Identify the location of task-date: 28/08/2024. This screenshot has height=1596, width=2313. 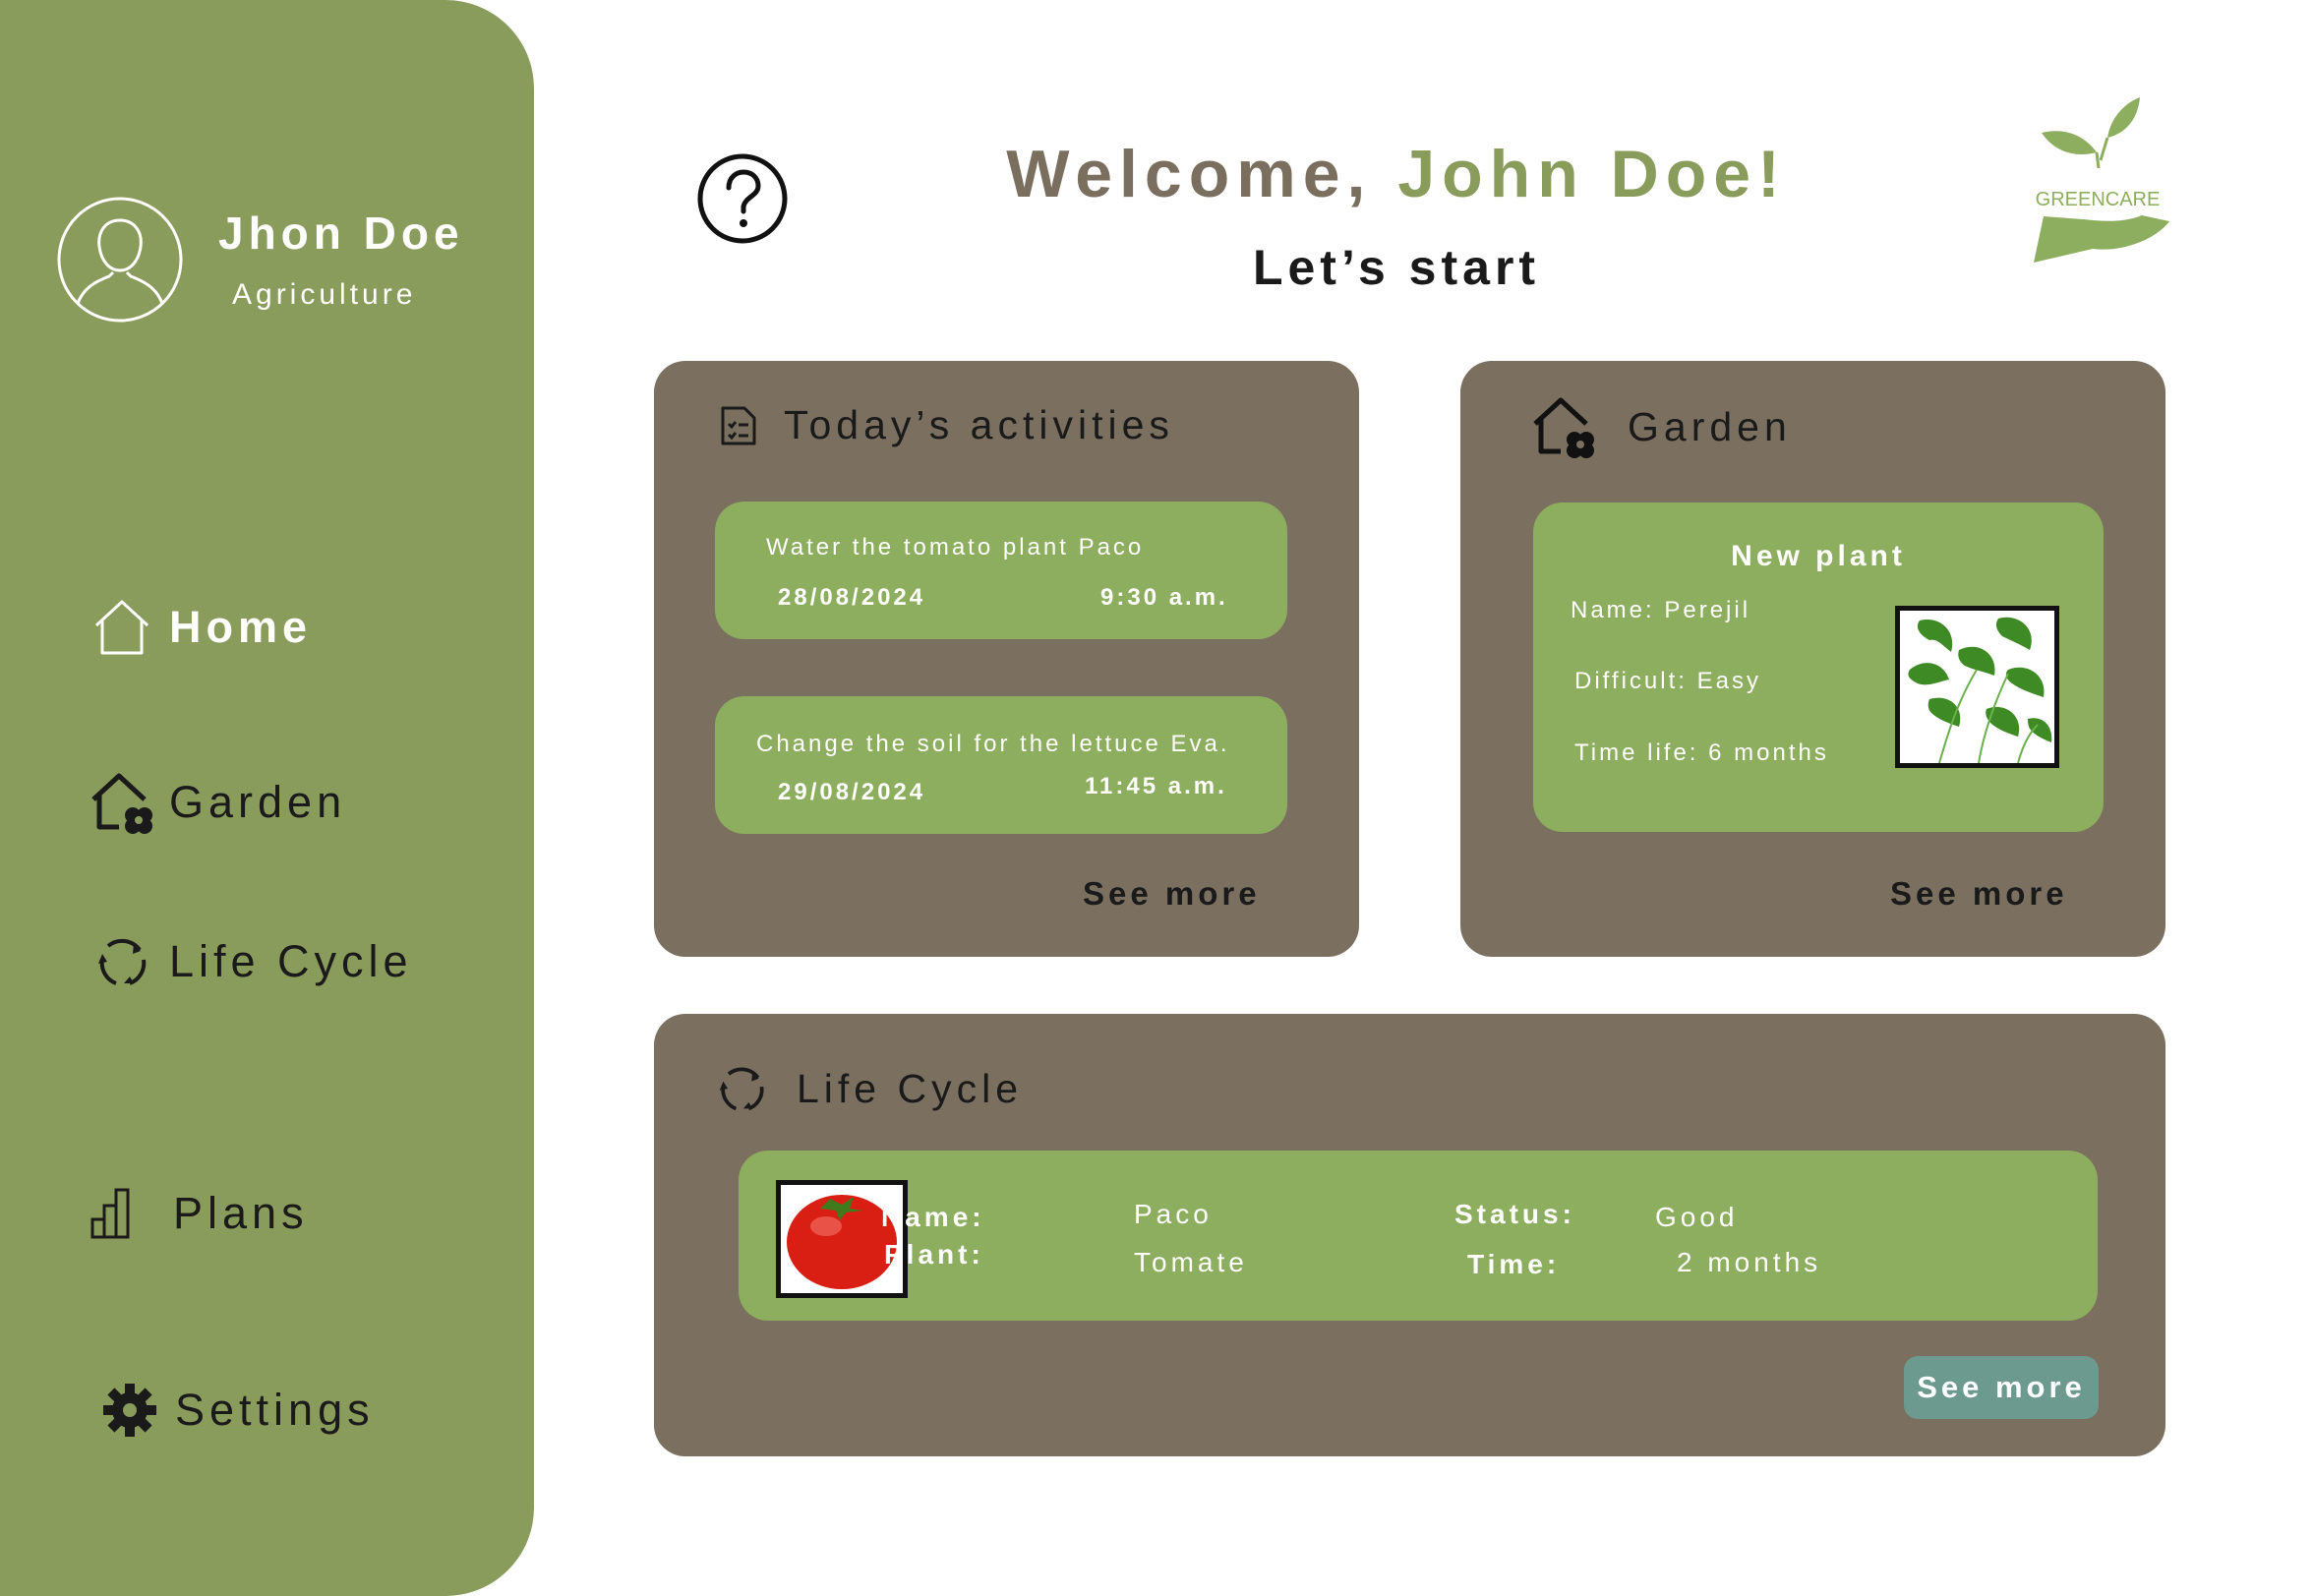
(852, 597).